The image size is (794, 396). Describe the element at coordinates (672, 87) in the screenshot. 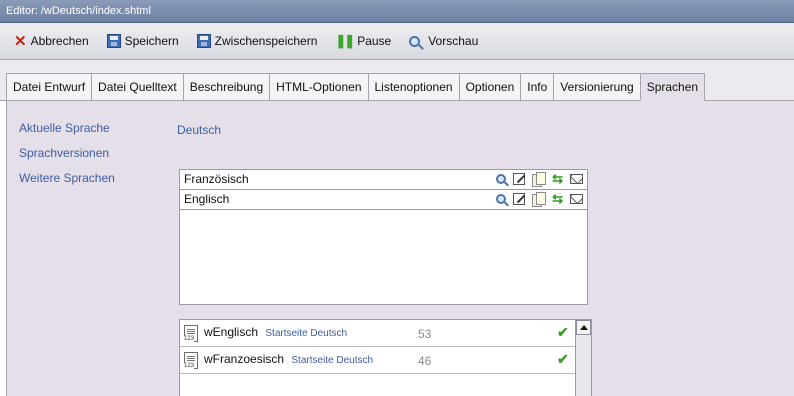

I see `tab-sprachen: Sprachen` at that location.